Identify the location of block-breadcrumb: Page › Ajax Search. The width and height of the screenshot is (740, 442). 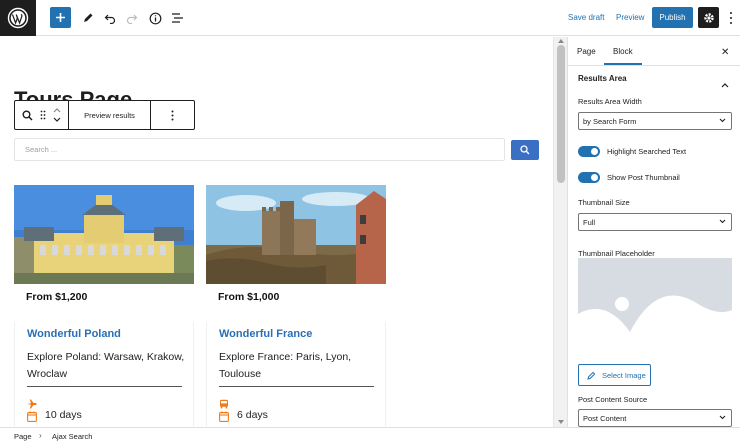
(370, 434).